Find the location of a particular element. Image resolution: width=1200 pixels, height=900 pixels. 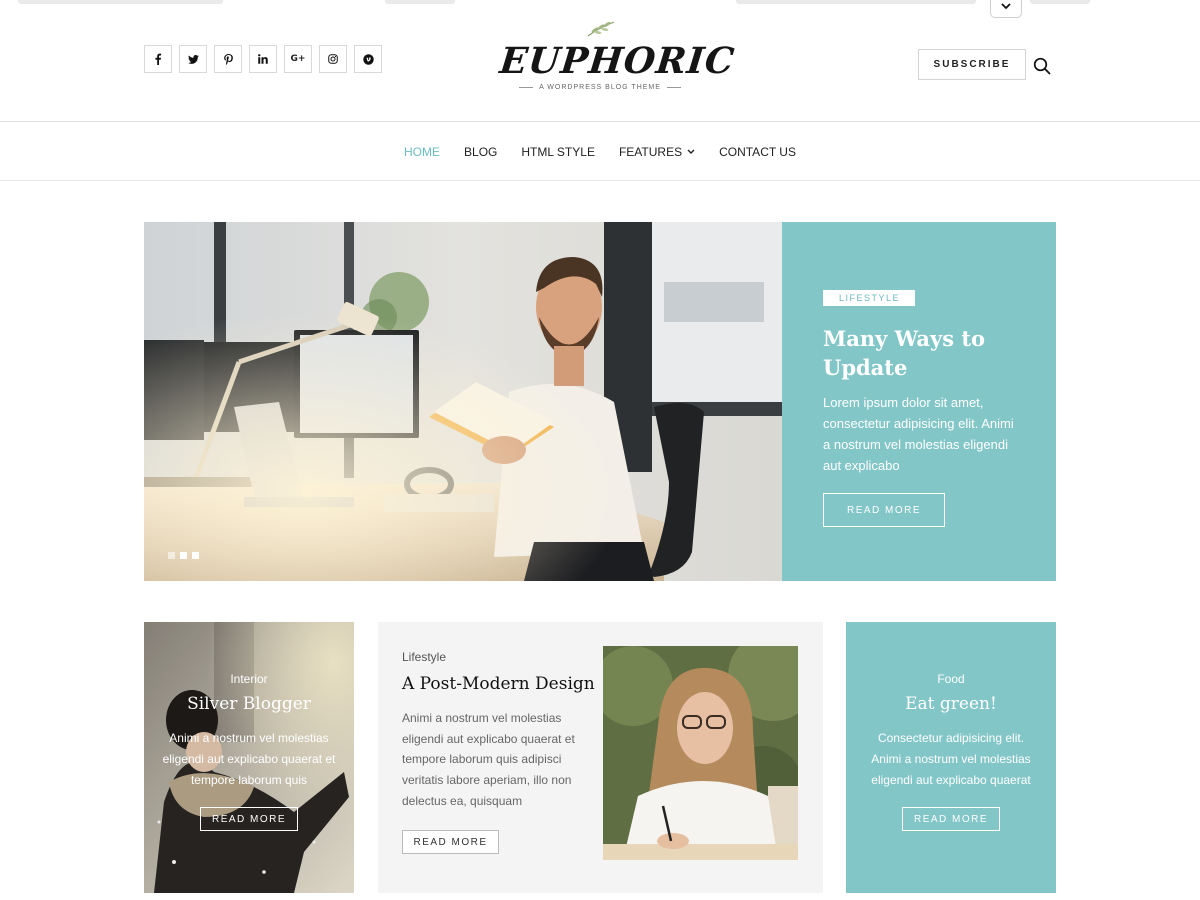

hero-title: Many Ways to Update is located at coordinates (919, 353).